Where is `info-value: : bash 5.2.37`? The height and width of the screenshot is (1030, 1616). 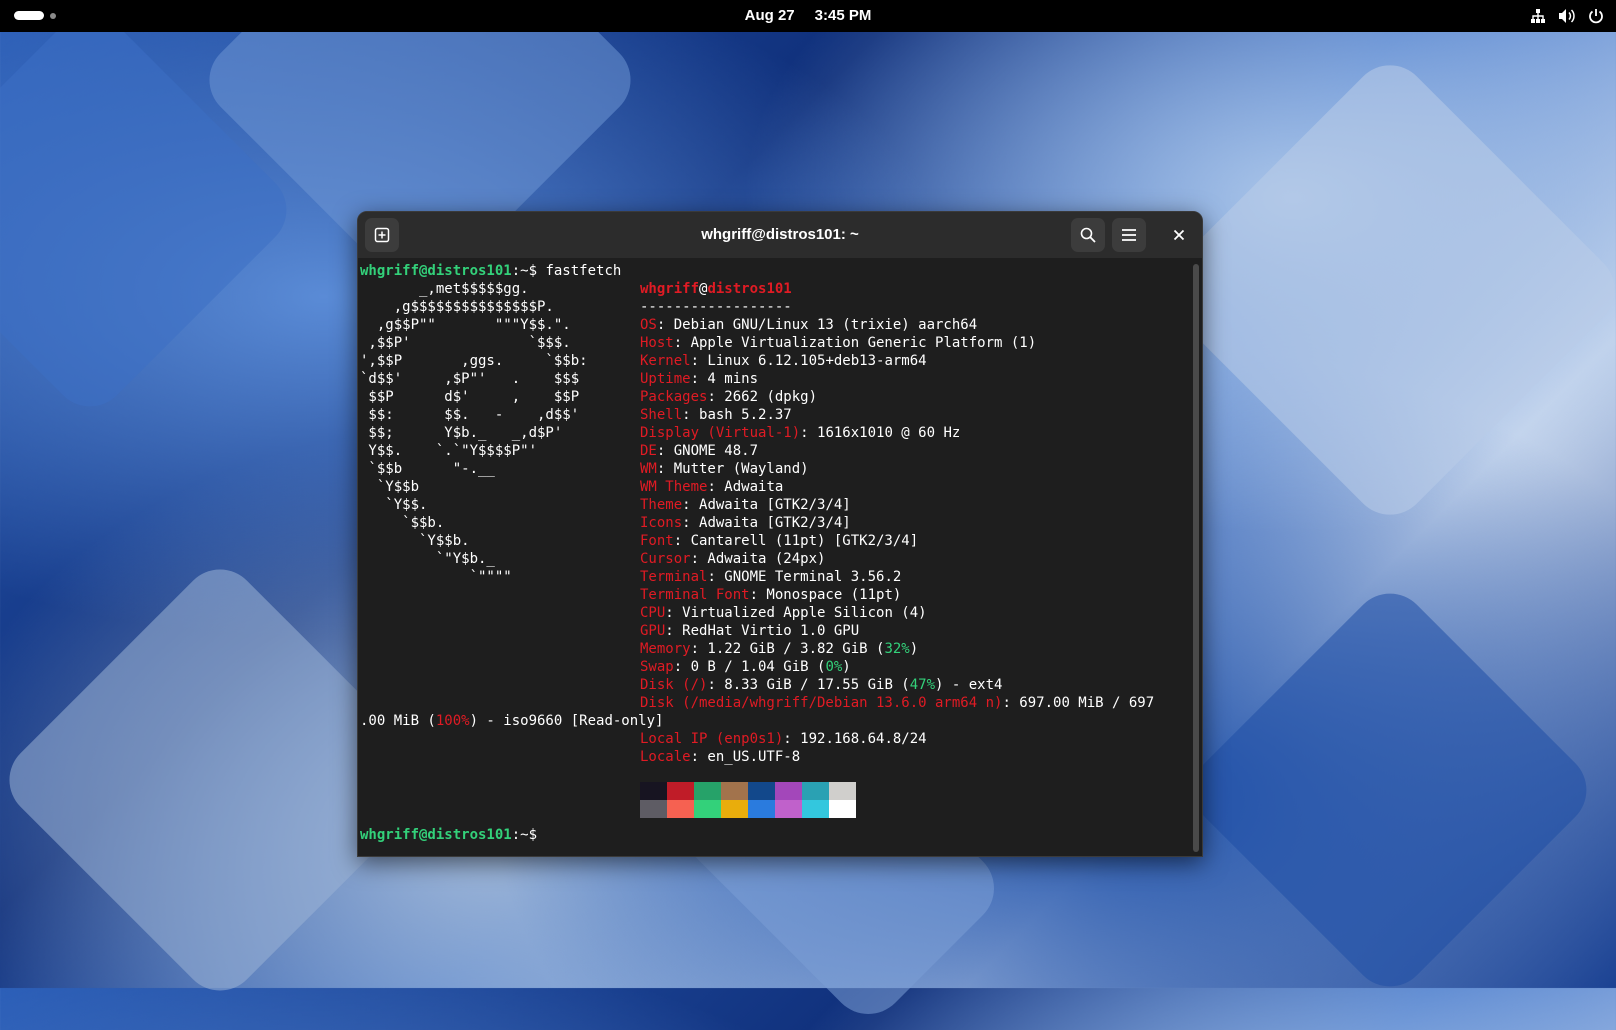
info-value: : bash 5.2.37 is located at coordinates (737, 415).